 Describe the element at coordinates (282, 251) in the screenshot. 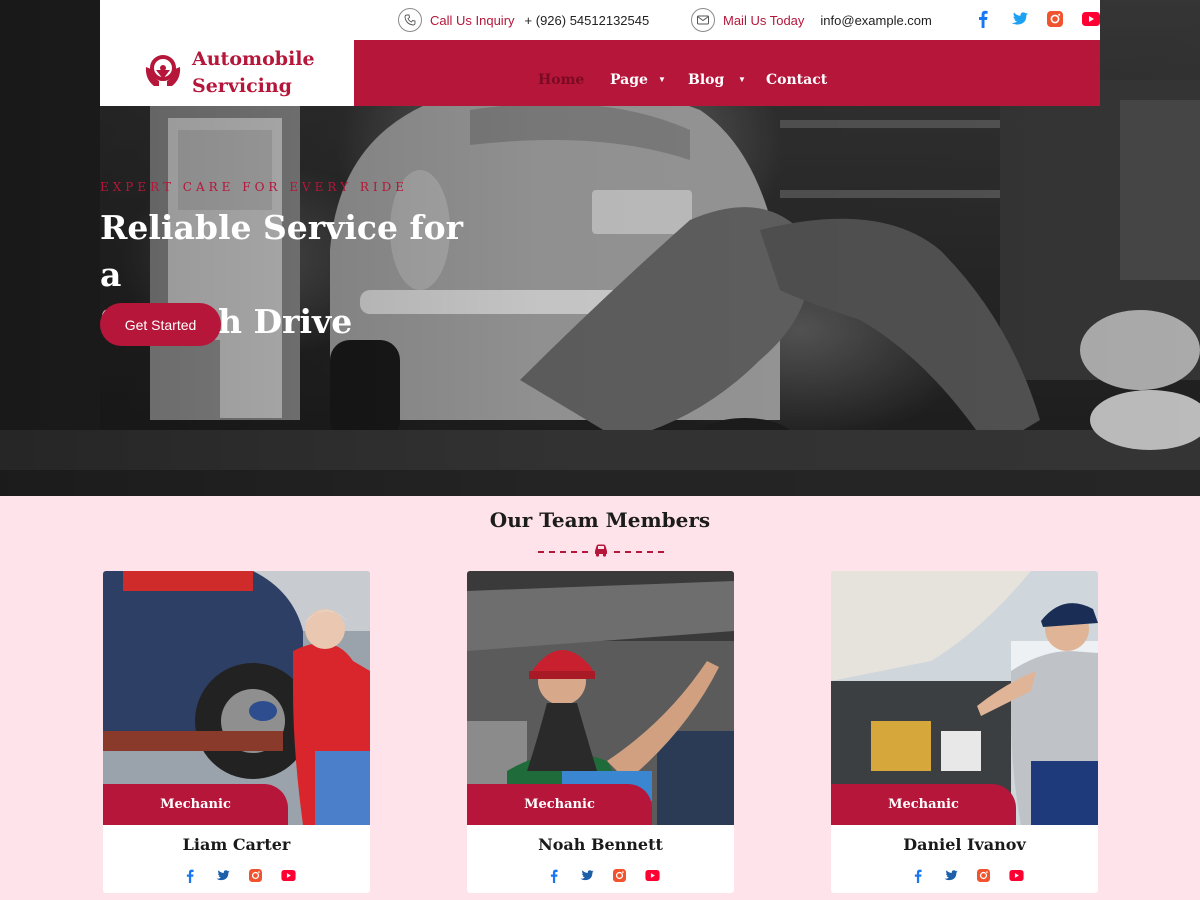

I see `hero-title-line1: Reliable Service for a` at that location.